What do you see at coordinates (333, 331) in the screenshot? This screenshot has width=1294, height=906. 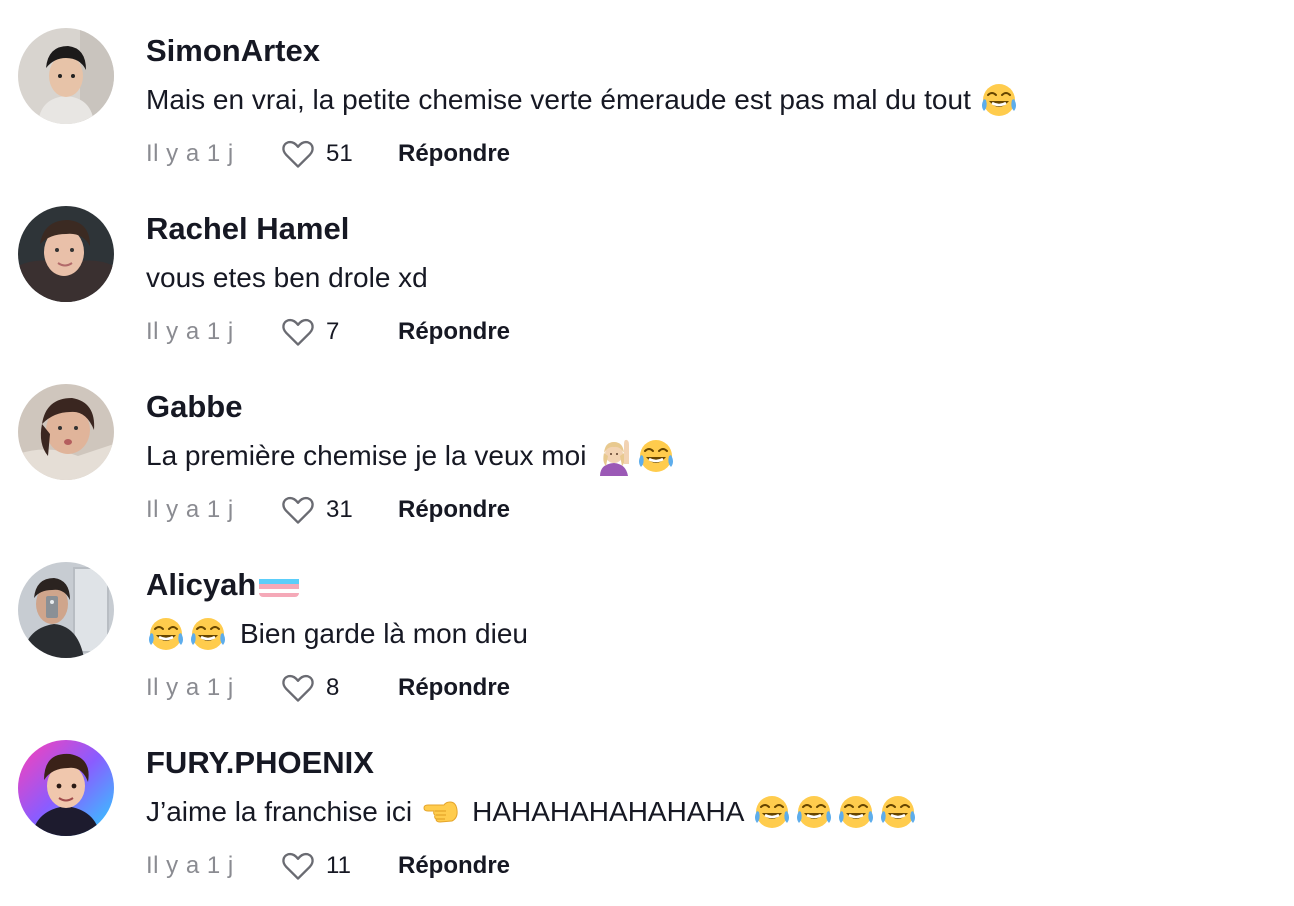 I see `like-count: 7` at bounding box center [333, 331].